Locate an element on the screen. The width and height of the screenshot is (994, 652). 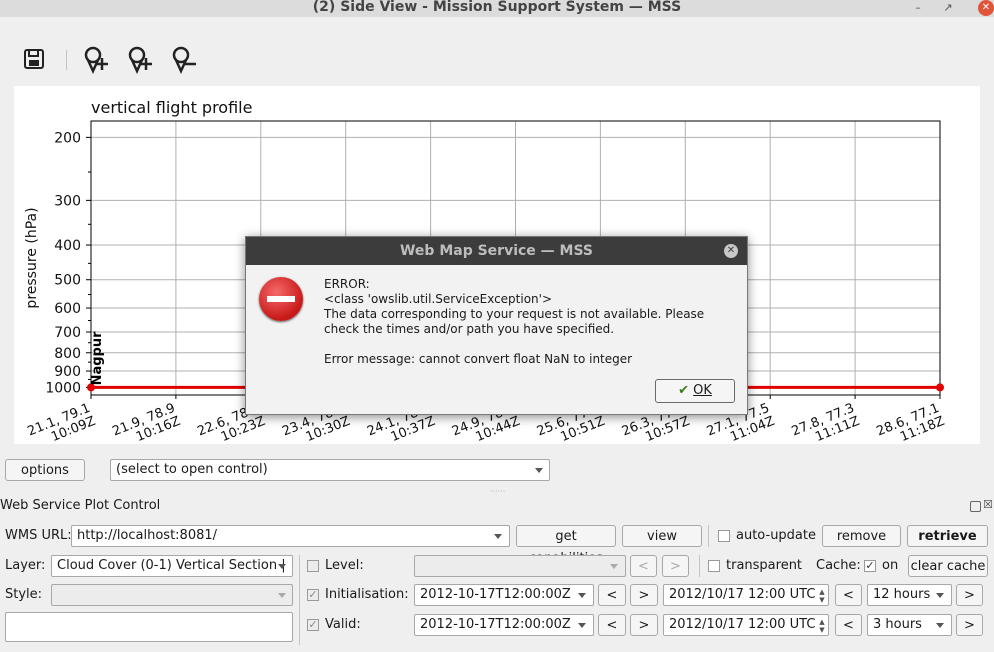
splitter-handle: ······ is located at coordinates (497, 492).